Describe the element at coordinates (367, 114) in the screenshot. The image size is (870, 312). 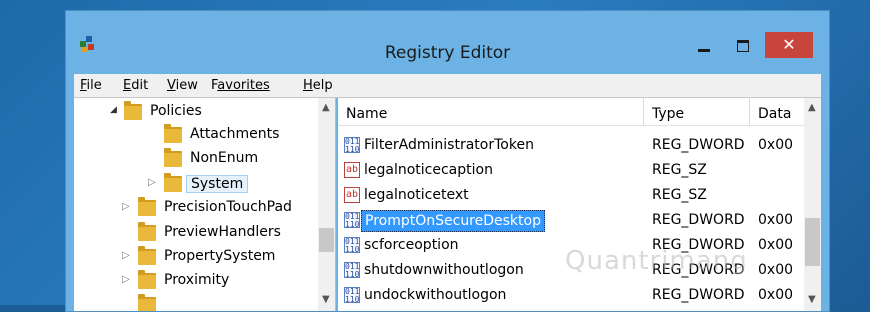
I see `column-header-name-label: Name` at that location.